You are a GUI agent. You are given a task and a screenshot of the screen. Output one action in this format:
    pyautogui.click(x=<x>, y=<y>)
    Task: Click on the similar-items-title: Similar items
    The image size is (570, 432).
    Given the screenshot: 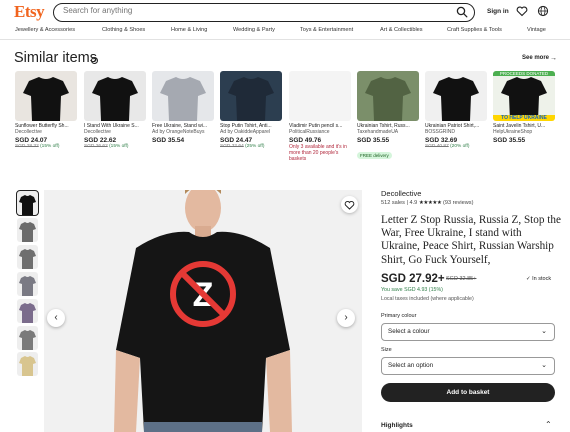 What is the action you would take?
    pyautogui.click(x=55, y=58)
    